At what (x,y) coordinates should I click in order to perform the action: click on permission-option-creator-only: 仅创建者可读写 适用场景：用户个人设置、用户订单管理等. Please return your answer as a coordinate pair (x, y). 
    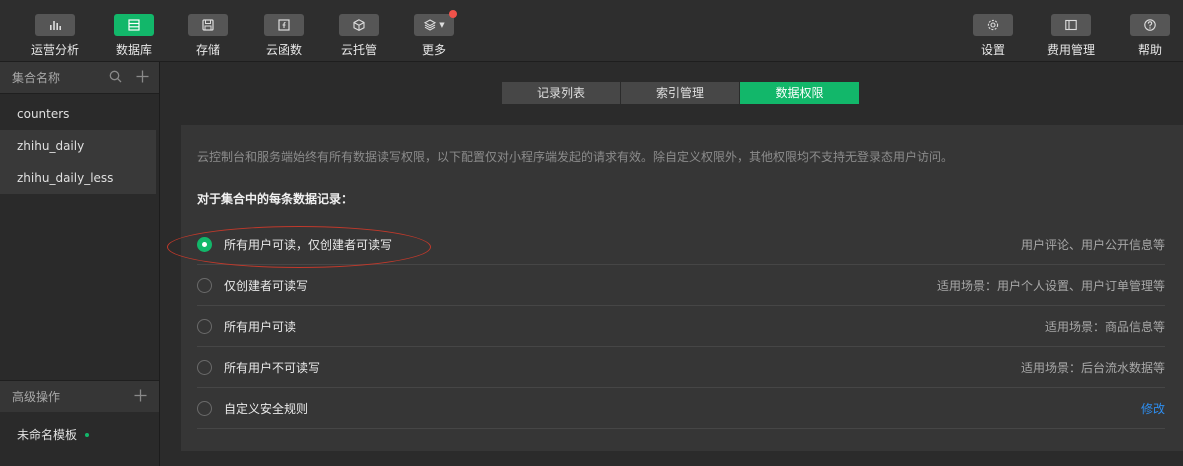
    Looking at the image, I should click on (681, 285).